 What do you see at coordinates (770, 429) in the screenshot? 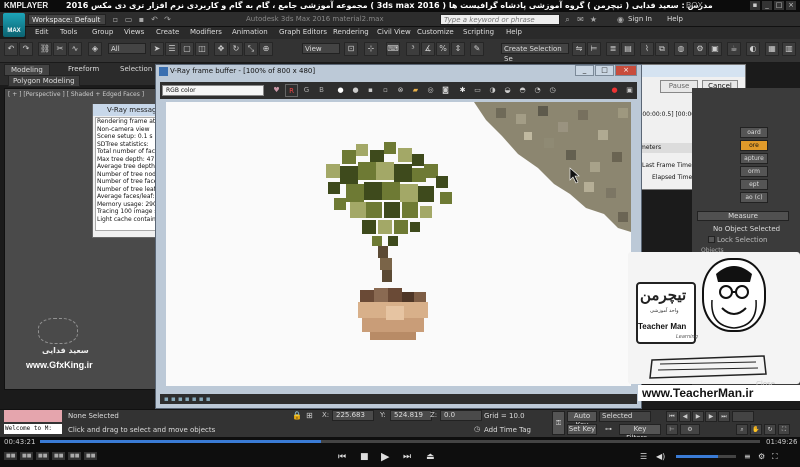
I see `orbit-icon: ↻` at bounding box center [770, 429].